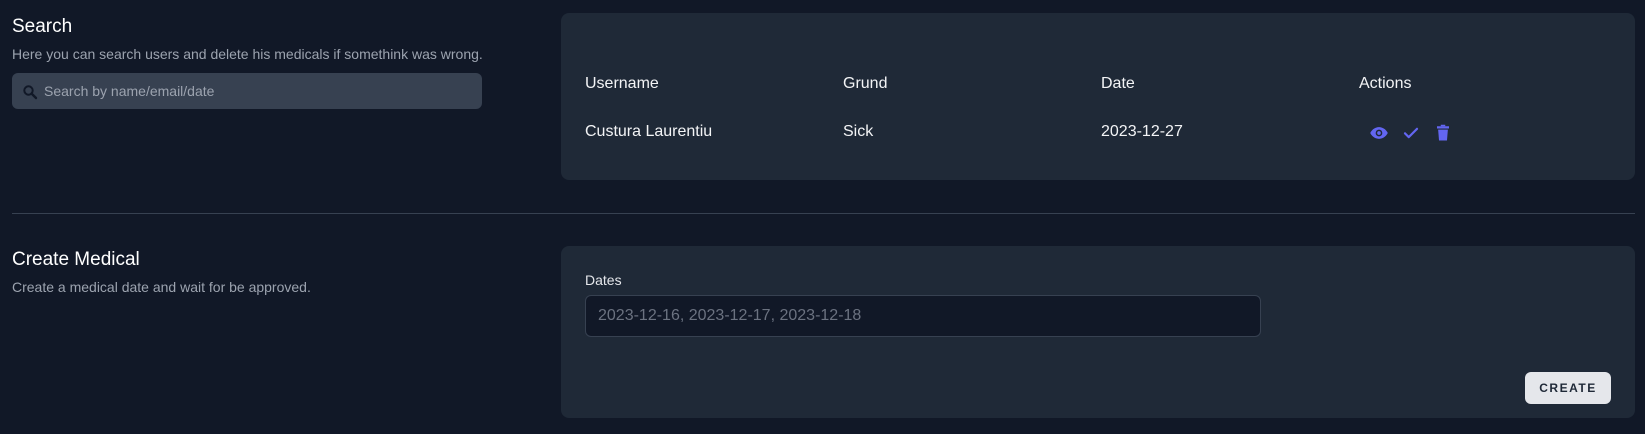 The image size is (1645, 434). What do you see at coordinates (1142, 131) in the screenshot?
I see `cell-date: 2023-12-27` at bounding box center [1142, 131].